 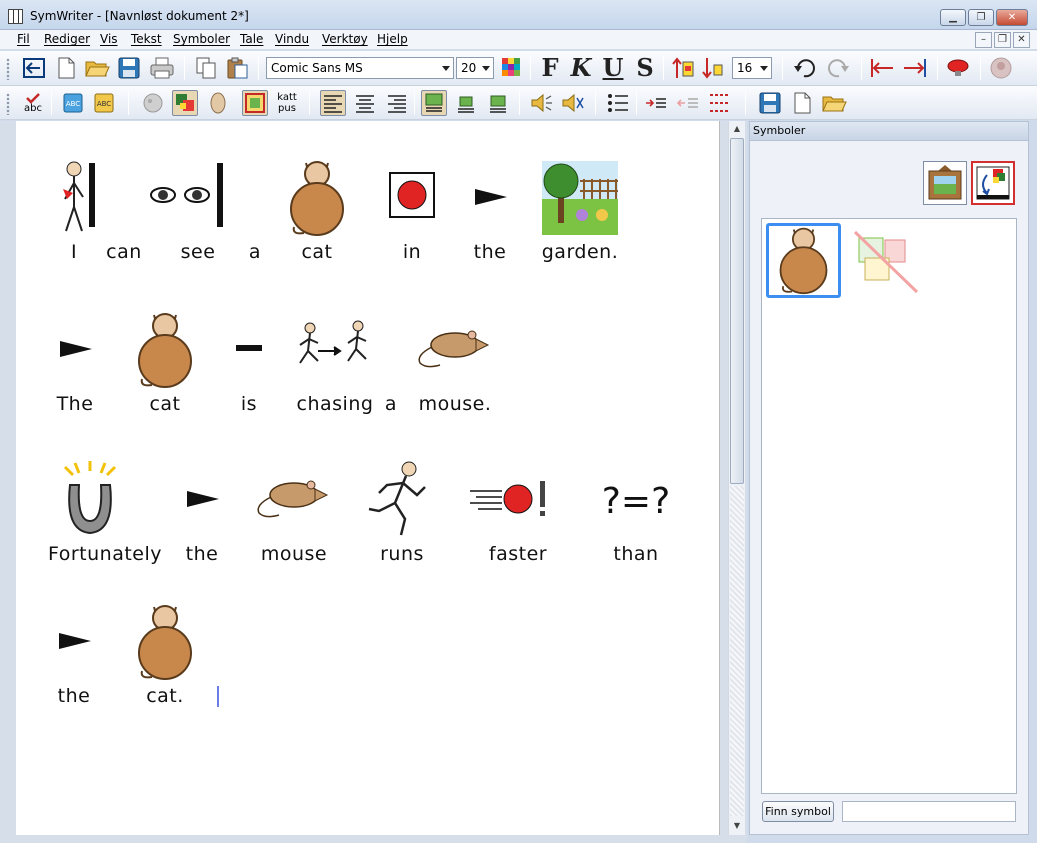 I want to click on scroll-down-arrow-icon: ▼, so click(x=737, y=826).